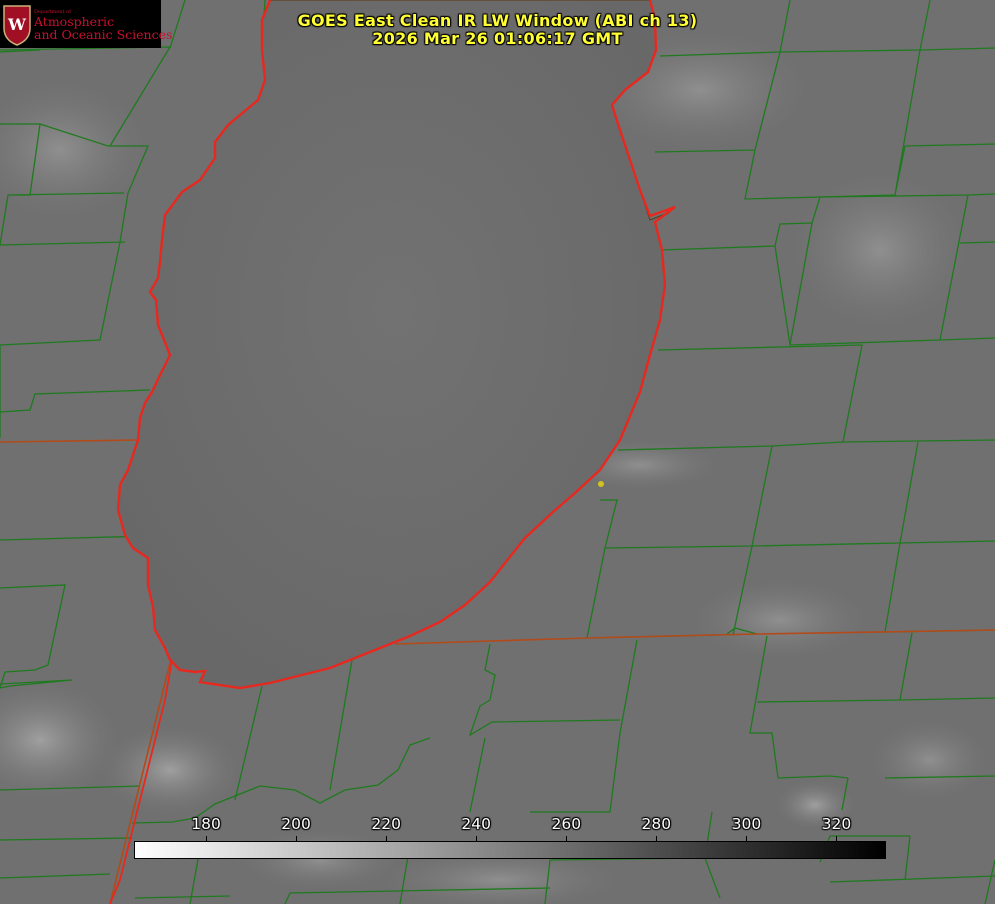 This screenshot has width=995, height=904. I want to click on colorbar-tick-label: 280, so click(656, 824).